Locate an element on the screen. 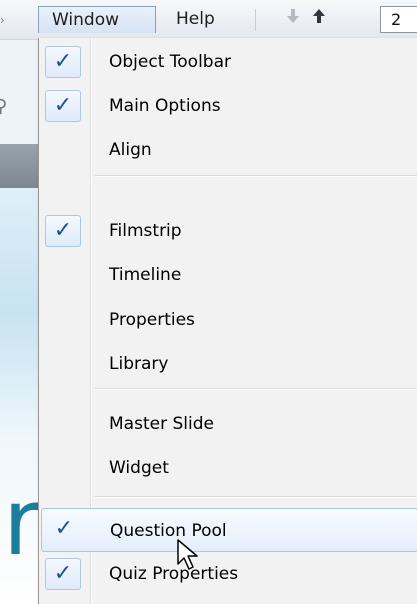  background-panel-header is located at coordinates (19, 166).